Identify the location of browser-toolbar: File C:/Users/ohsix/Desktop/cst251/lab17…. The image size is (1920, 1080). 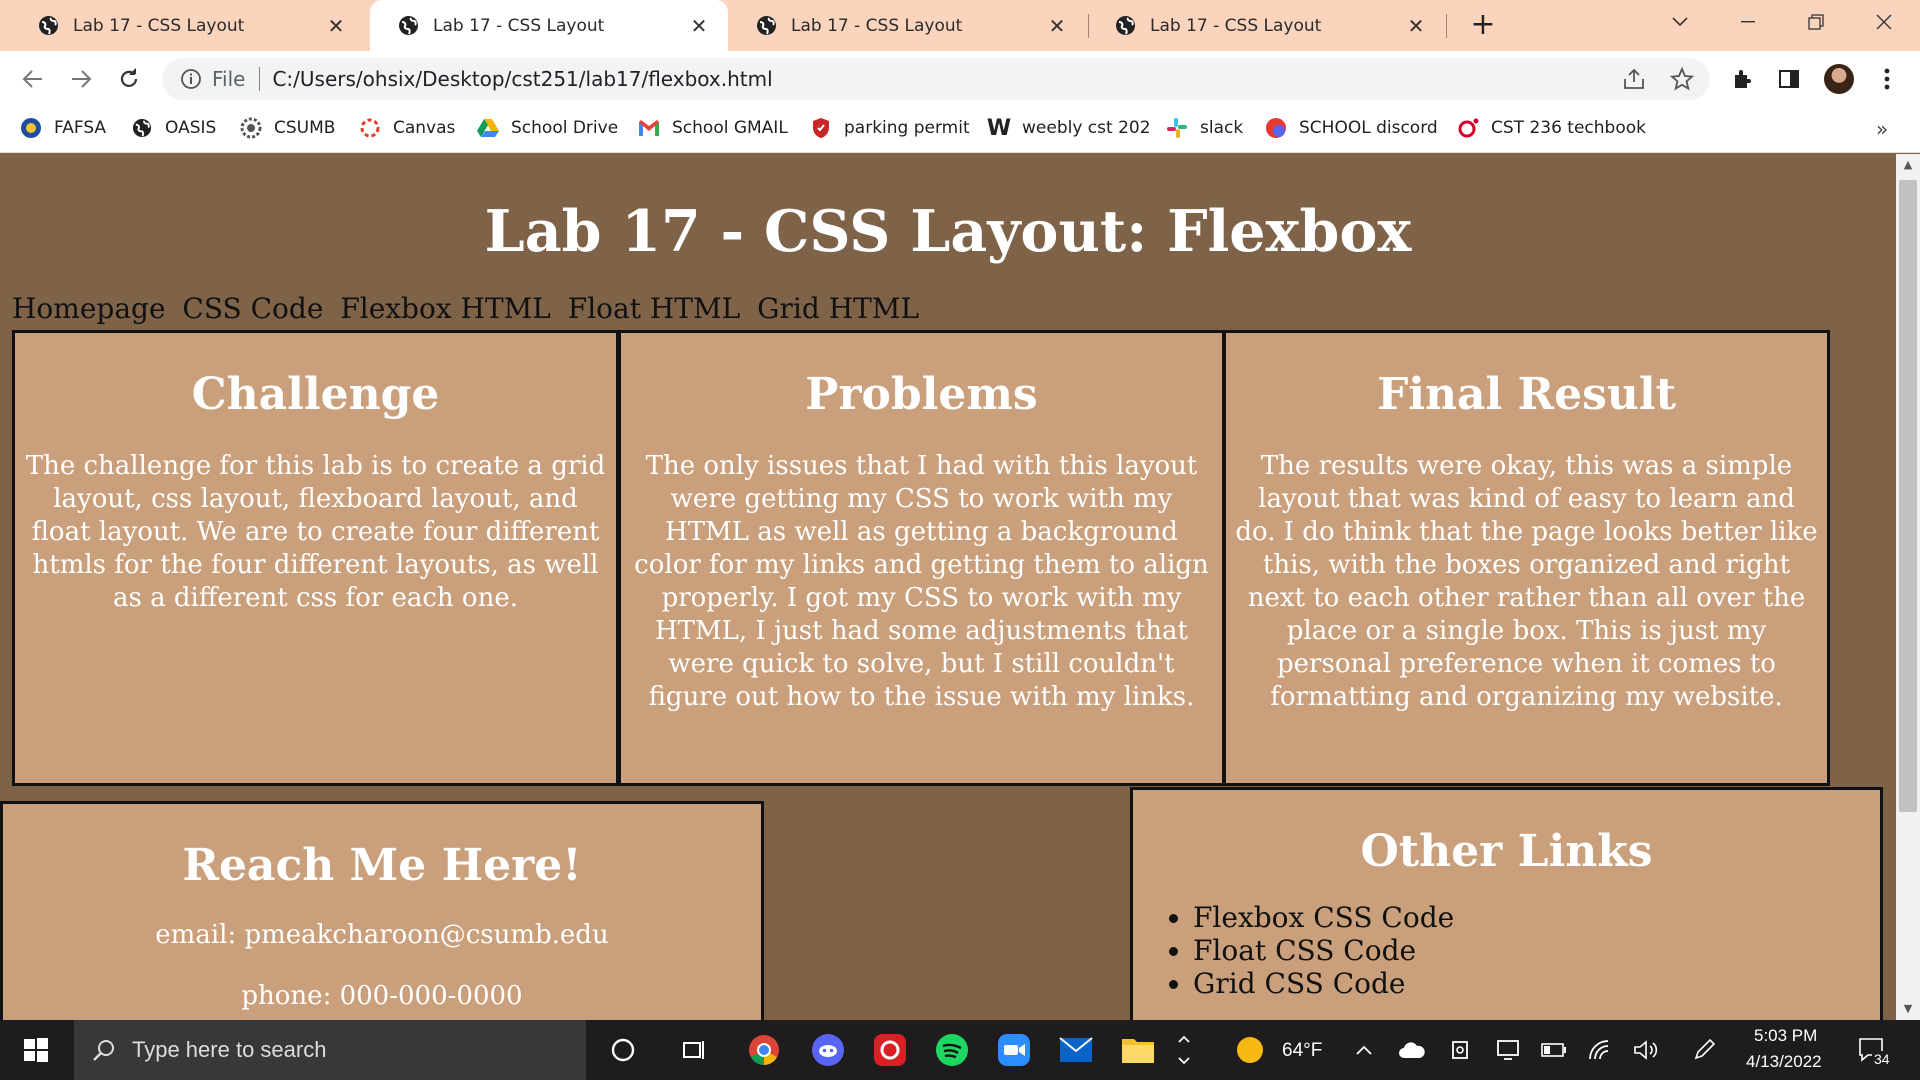
(960, 78).